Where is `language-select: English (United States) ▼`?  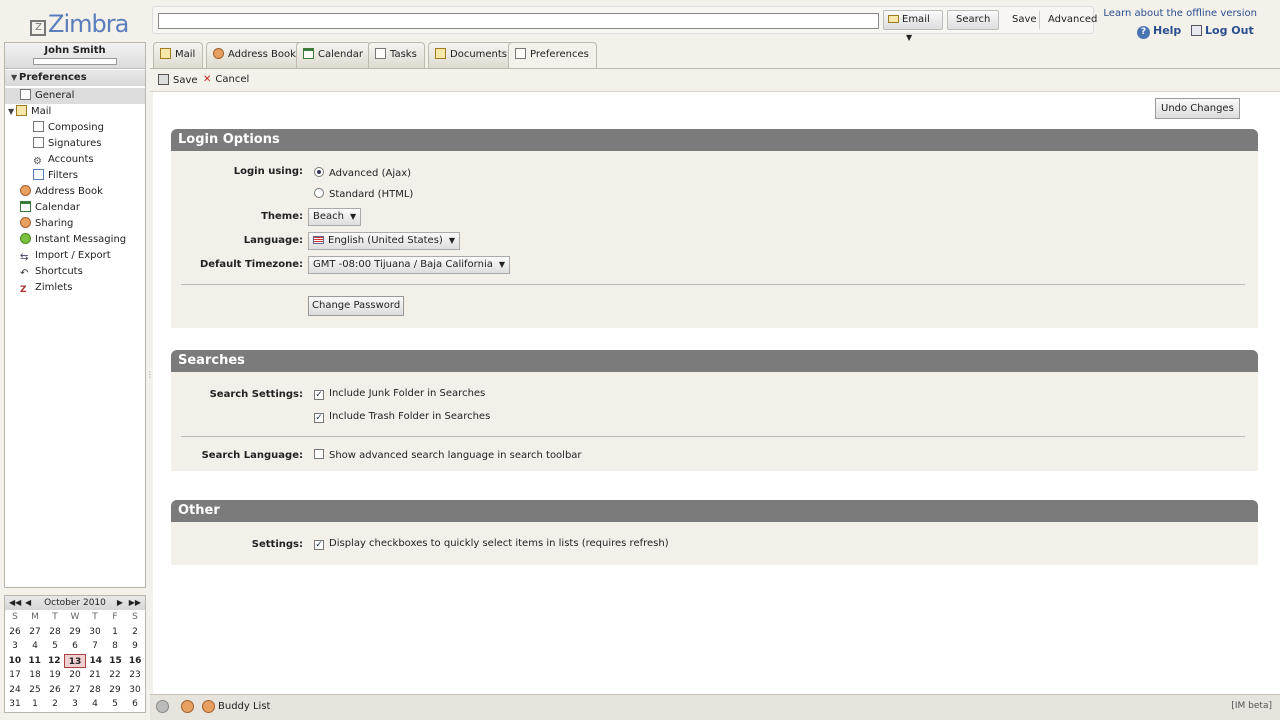
language-select: English (United States) ▼ is located at coordinates (384, 241).